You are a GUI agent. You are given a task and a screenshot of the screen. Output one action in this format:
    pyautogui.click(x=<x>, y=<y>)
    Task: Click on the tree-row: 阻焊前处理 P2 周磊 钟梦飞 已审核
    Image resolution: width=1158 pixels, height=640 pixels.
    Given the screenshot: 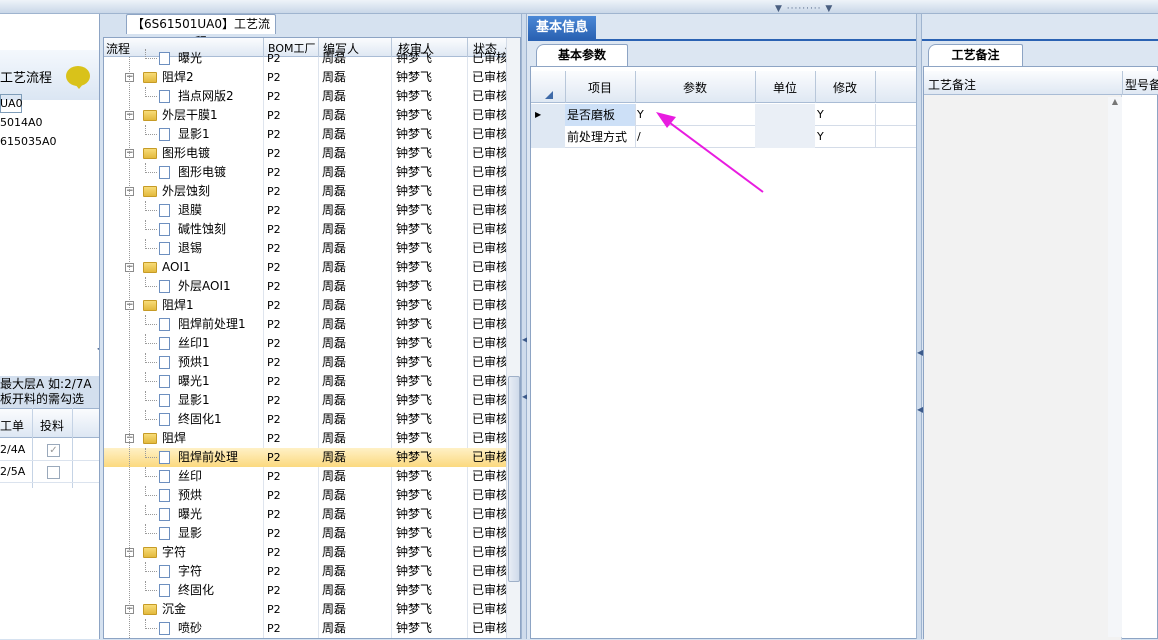 What is the action you would take?
    pyautogui.click(x=305, y=457)
    